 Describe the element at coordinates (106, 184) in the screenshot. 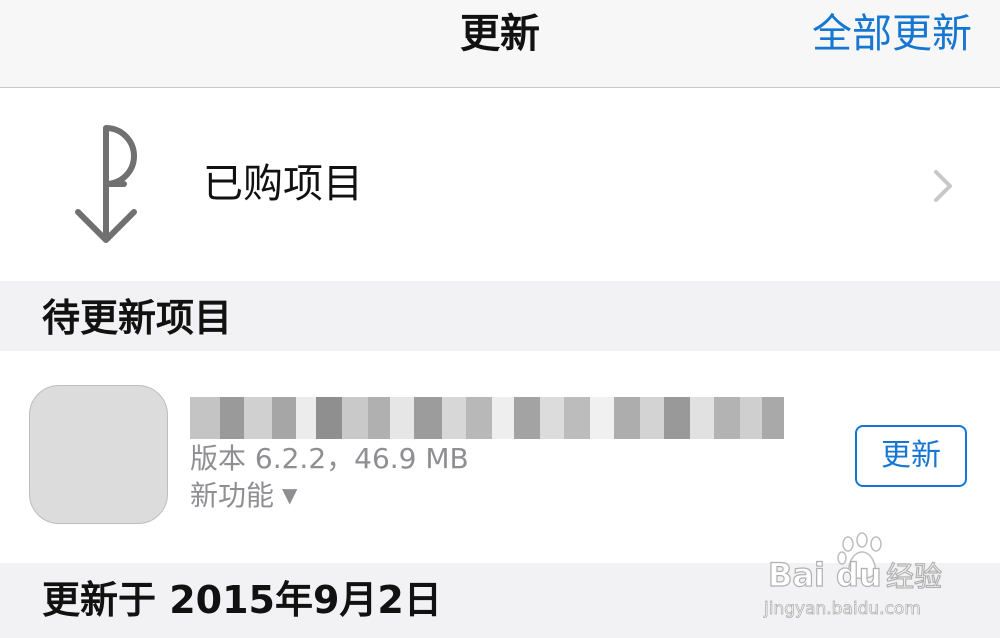

I see `purchased-arrow-icon` at that location.